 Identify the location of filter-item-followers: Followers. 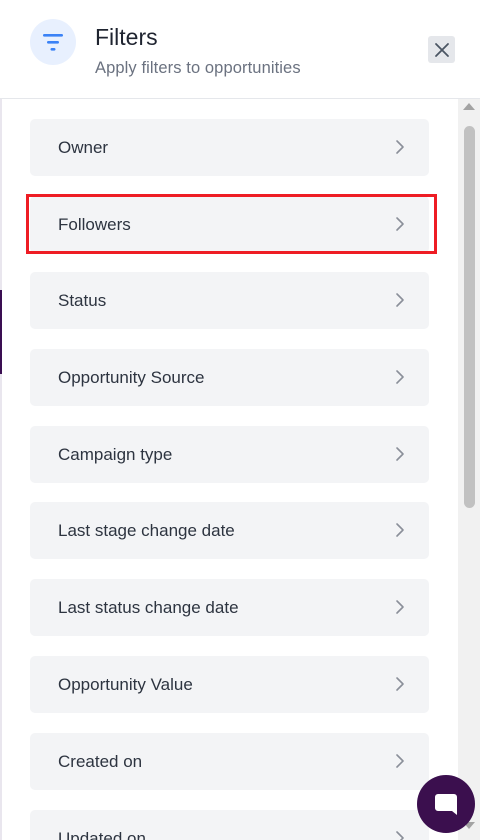
(229, 224).